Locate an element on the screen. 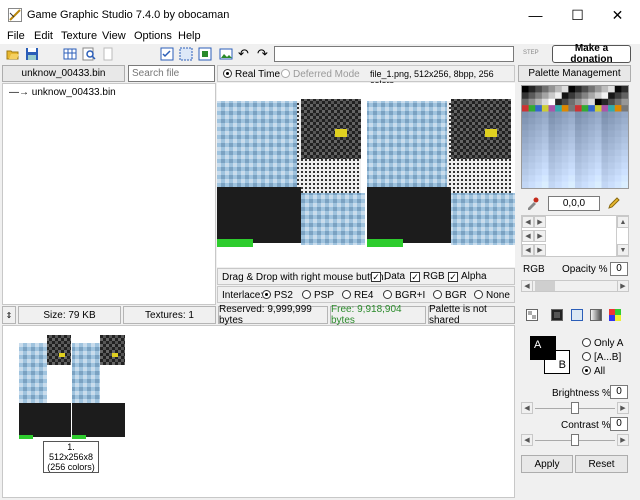 This screenshot has width=640, height=500. menu-view: View is located at coordinates (114, 36).